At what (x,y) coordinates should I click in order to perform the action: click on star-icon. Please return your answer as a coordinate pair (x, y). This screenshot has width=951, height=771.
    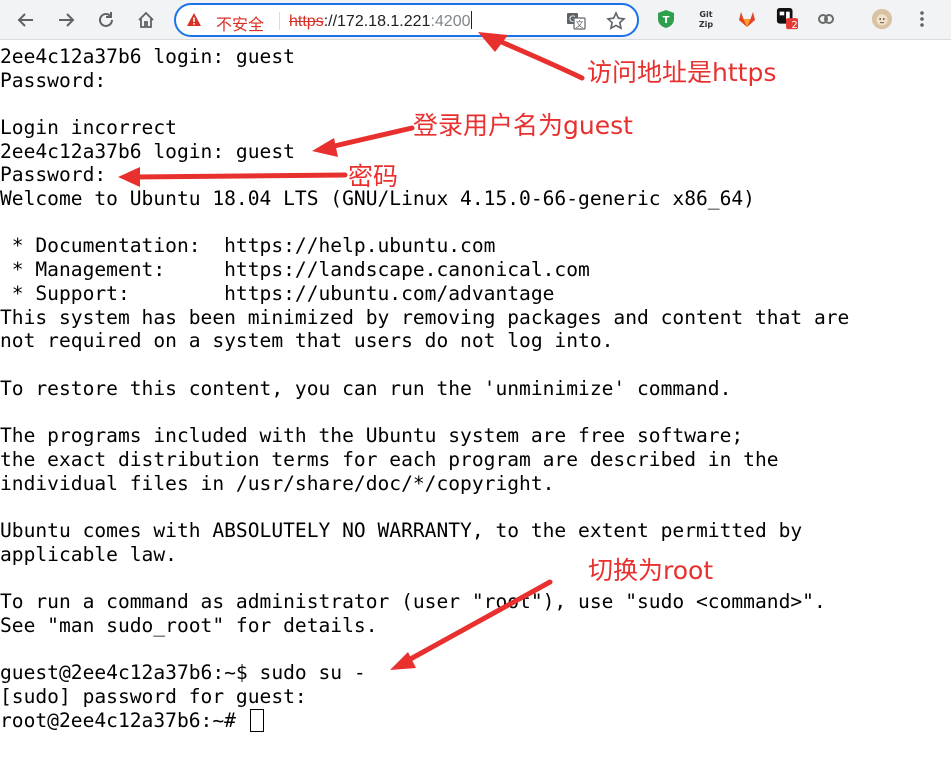
    Looking at the image, I should click on (616, 21).